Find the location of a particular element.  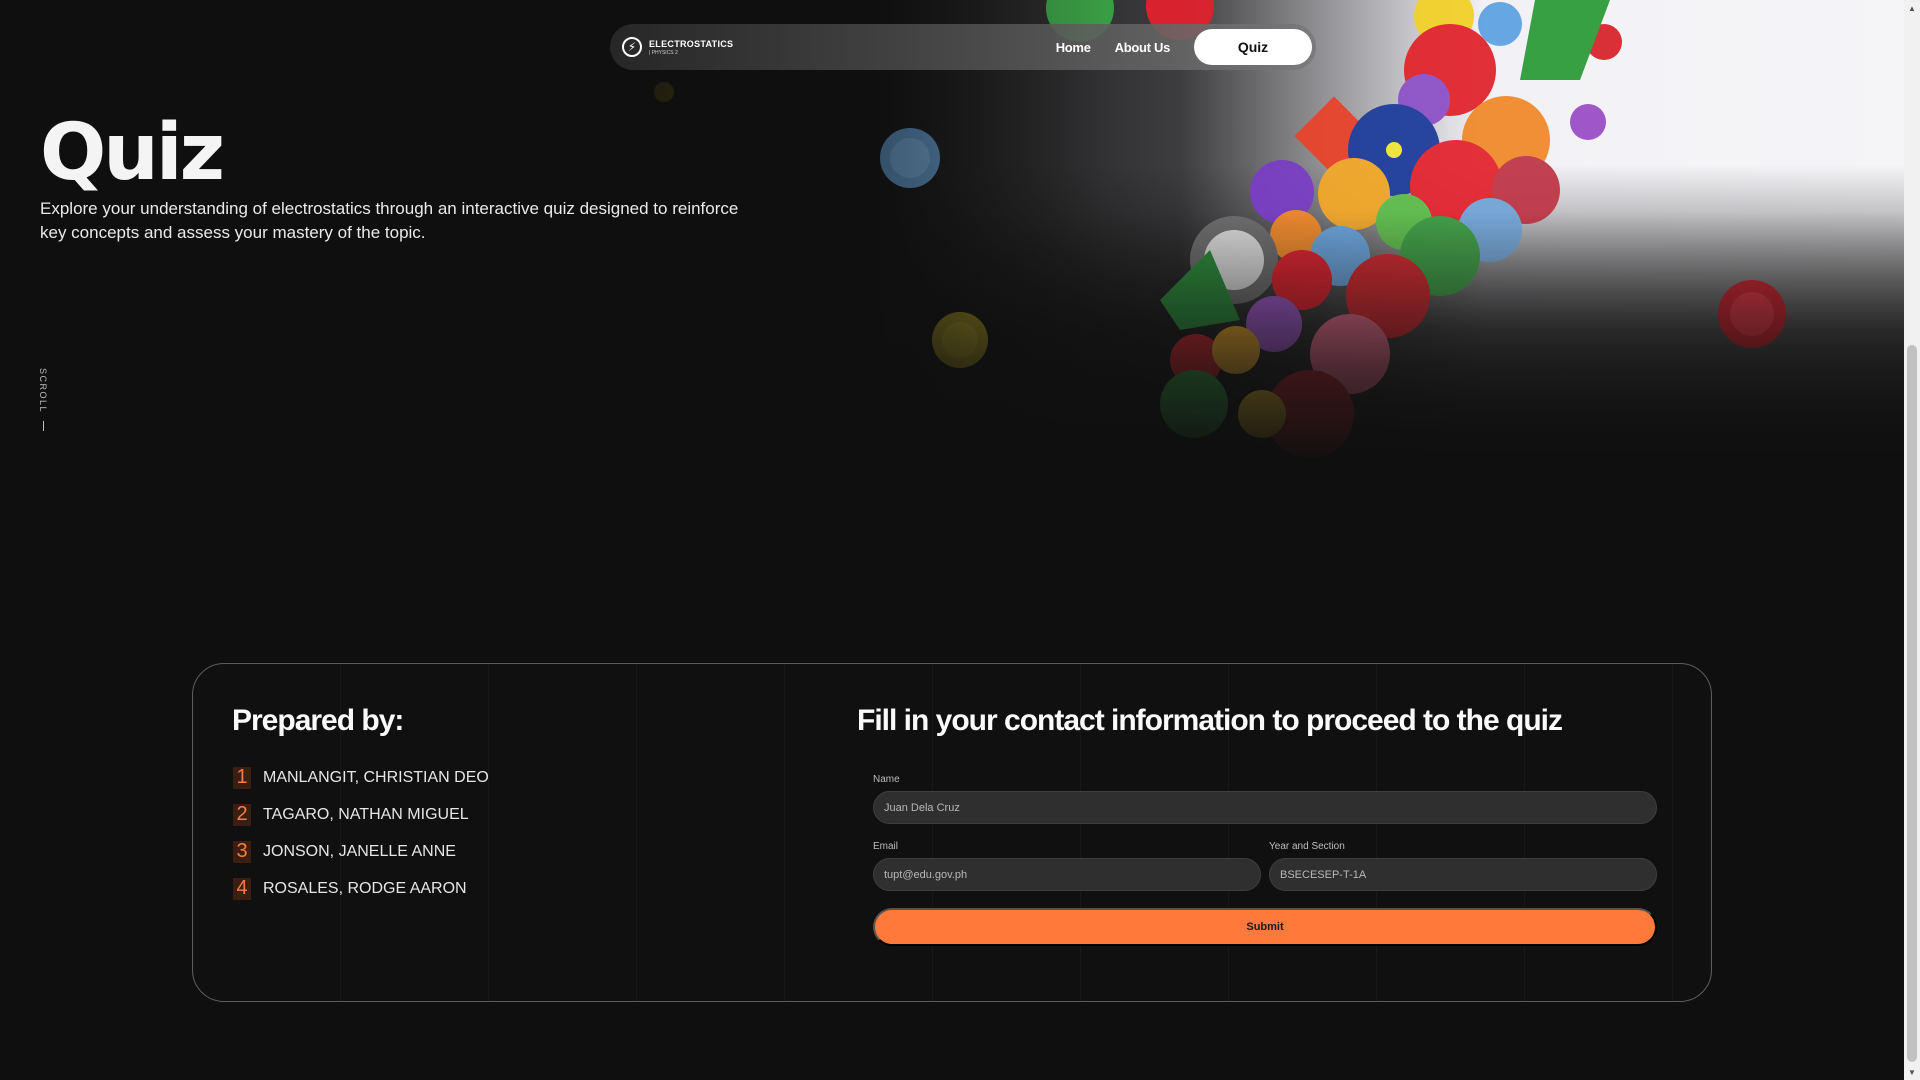

arrow-down-icon: ▼ is located at coordinates (1912, 1072).